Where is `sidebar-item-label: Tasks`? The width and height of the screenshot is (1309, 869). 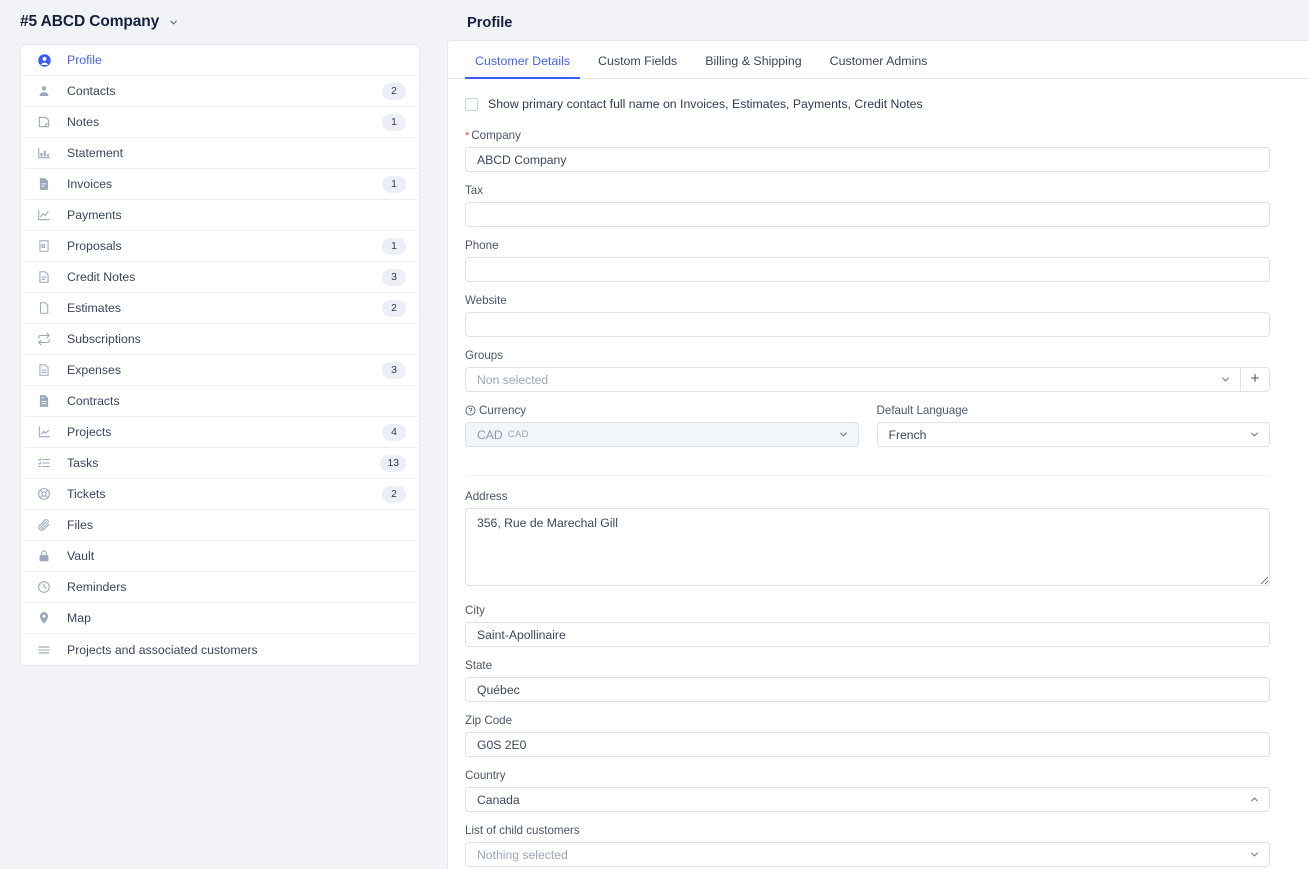
sidebar-item-label: Tasks is located at coordinates (83, 463).